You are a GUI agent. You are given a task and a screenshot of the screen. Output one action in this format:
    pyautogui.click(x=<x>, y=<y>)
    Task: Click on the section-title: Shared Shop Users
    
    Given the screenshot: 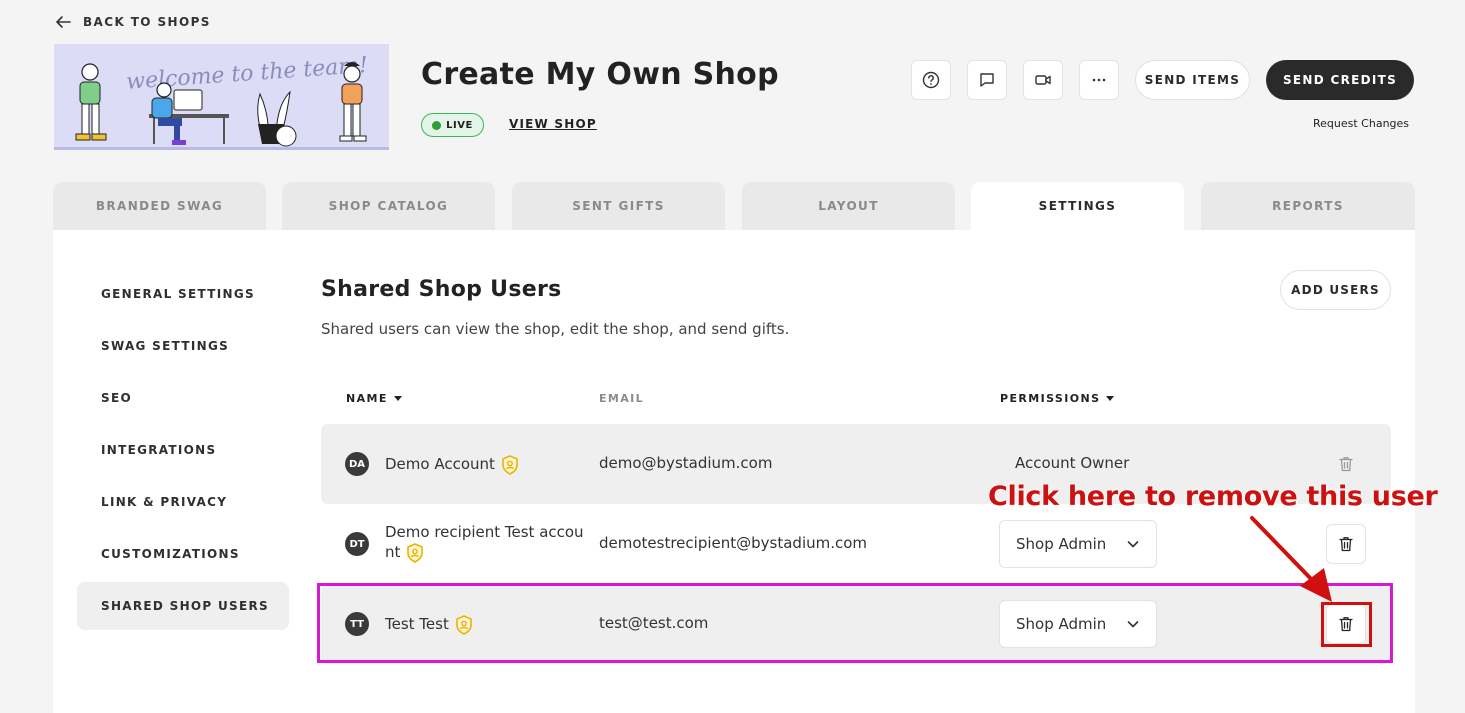 What is the action you would take?
    pyautogui.click(x=441, y=289)
    